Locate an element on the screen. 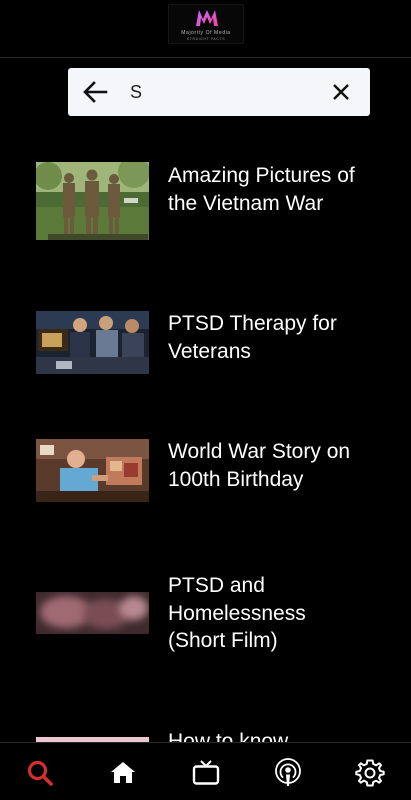  result-item: How to know is located at coordinates (205, 735).